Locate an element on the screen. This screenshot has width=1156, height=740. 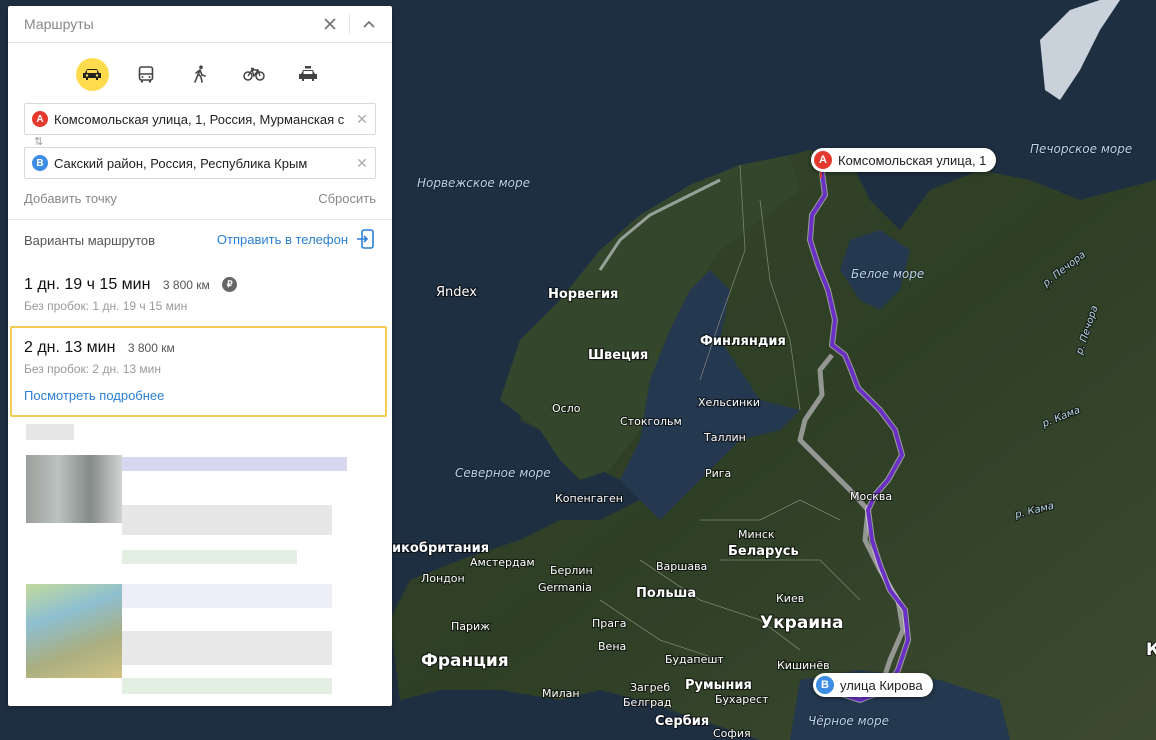
pin-a-badge: A is located at coordinates (823, 160).